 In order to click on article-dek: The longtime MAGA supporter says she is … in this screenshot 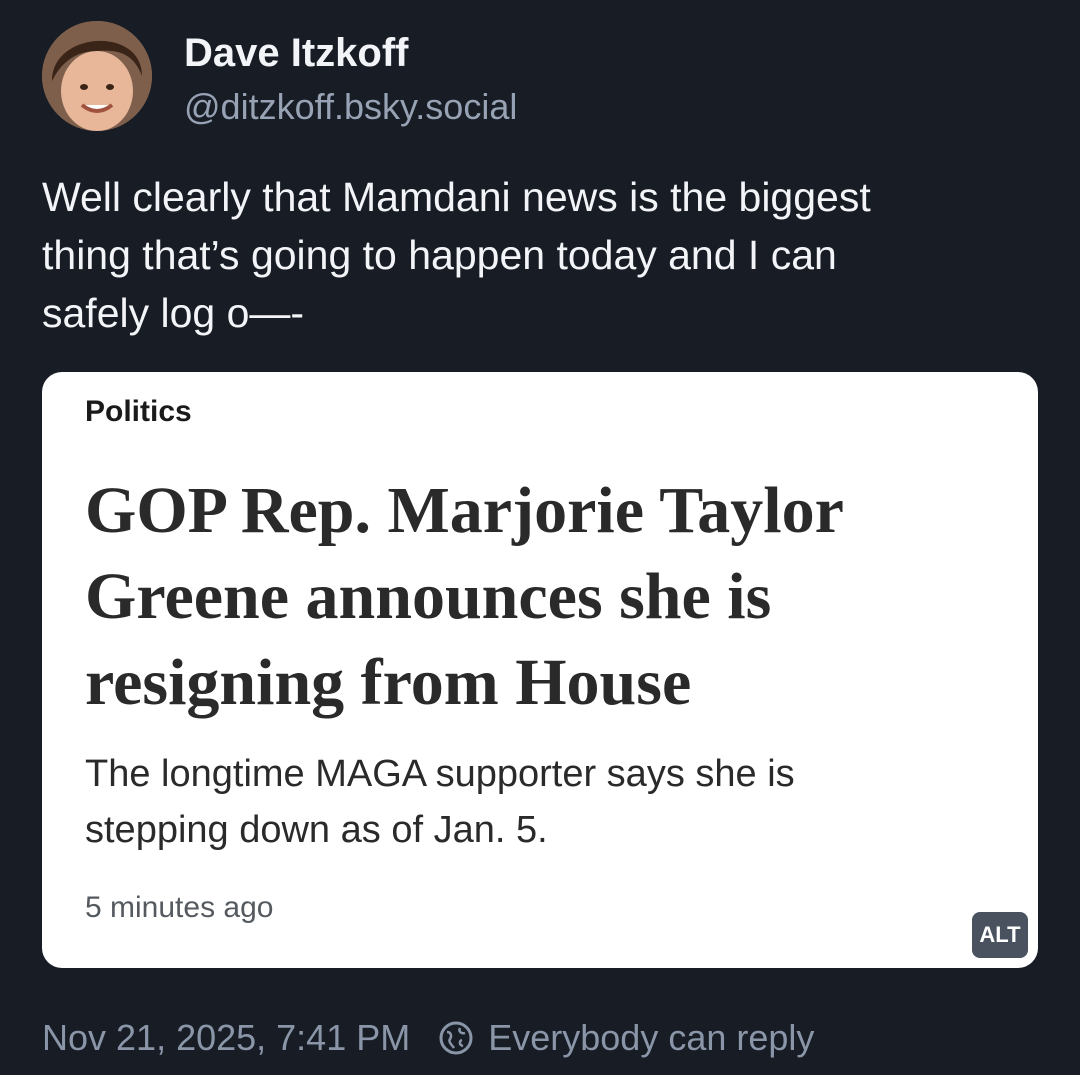, I will do `click(440, 802)`.